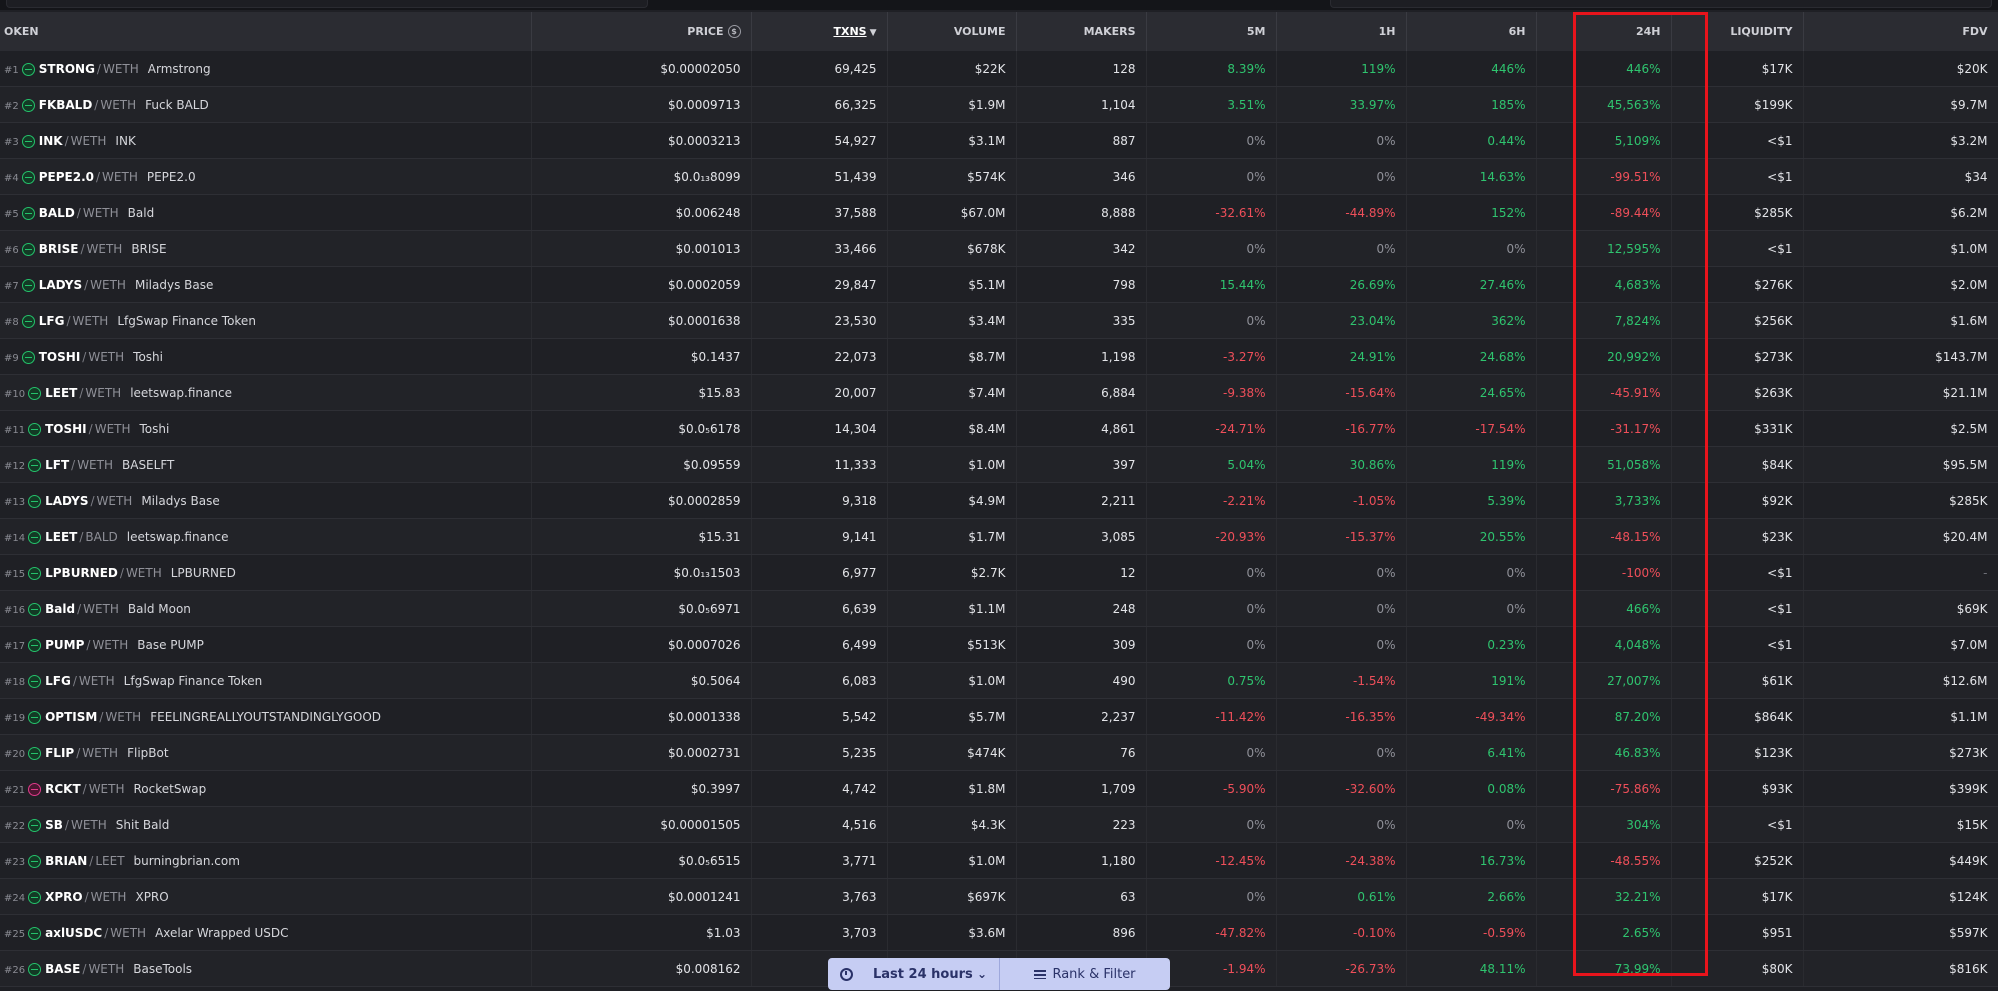 The width and height of the screenshot is (1998, 991). I want to click on column-header-liquidity: LIQUIDITY, so click(1737, 31).